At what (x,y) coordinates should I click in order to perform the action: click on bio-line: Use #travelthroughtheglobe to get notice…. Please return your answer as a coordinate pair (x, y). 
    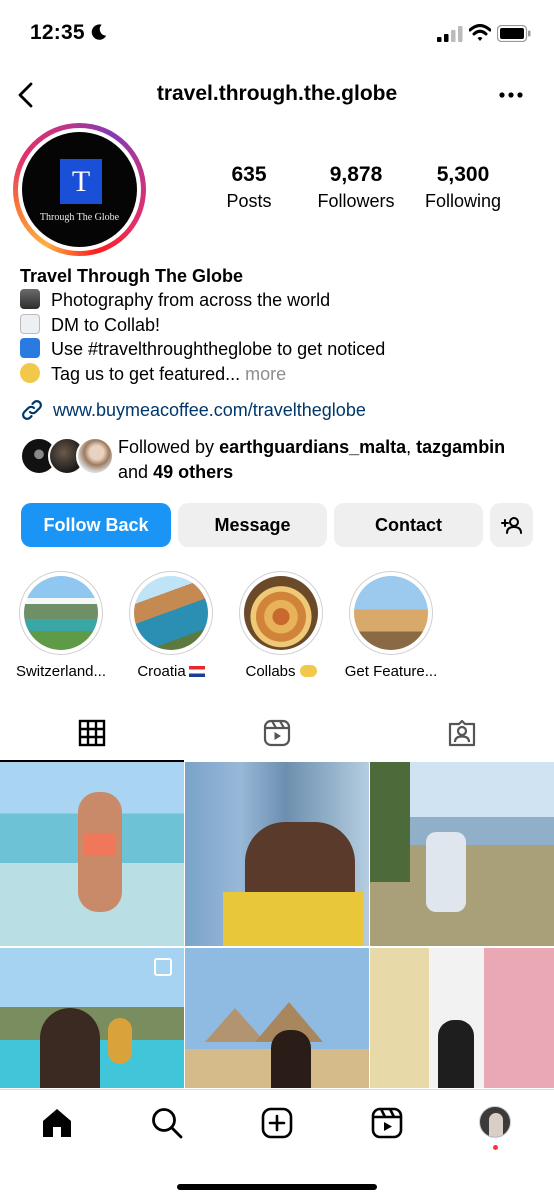
    Looking at the image, I should click on (280, 349).